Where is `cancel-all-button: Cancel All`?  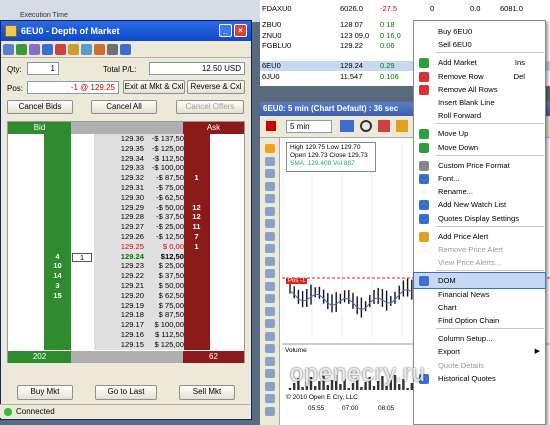
cancel-all-button: Cancel All is located at coordinates (124, 107).